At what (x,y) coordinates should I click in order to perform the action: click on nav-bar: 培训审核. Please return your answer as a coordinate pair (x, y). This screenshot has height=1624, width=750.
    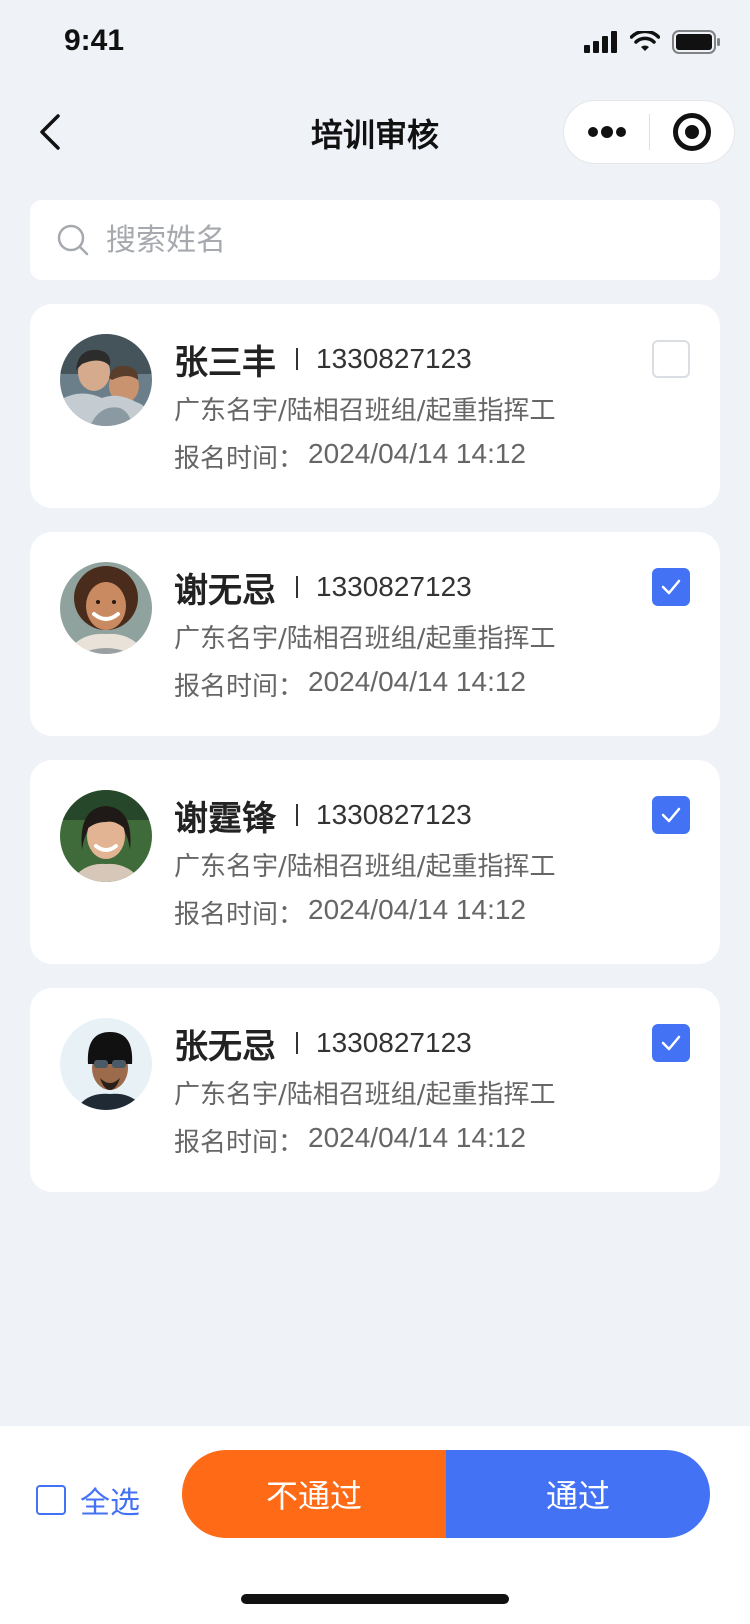
    Looking at the image, I should click on (375, 132).